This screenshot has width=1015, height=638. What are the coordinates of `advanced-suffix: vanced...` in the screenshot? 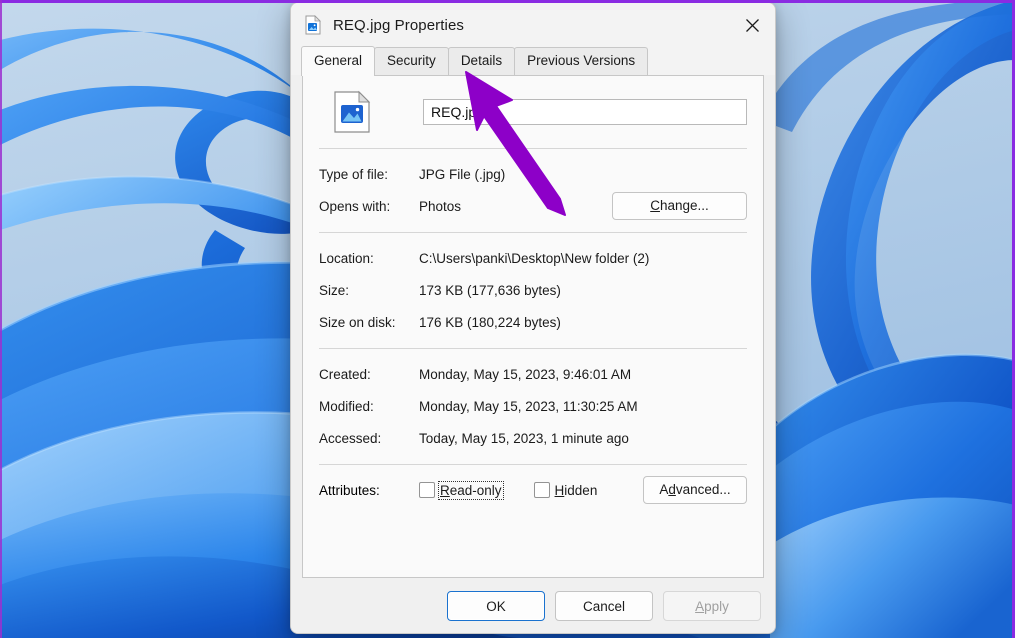 It's located at (703, 489).